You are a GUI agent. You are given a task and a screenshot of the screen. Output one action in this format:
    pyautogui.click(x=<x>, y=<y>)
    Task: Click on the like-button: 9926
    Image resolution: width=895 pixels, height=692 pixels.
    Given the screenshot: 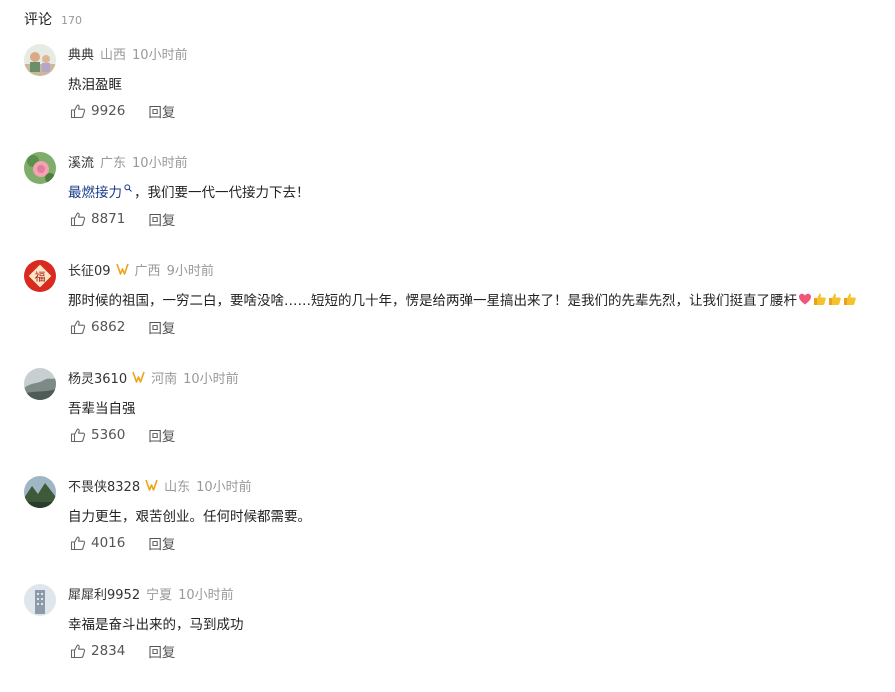 What is the action you would take?
    pyautogui.click(x=97, y=111)
    